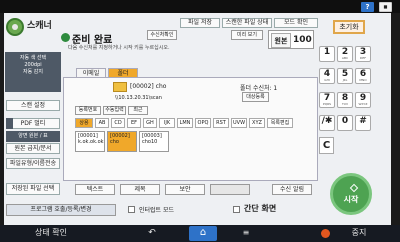  Describe the element at coordinates (255, 97) in the screenshot. I see `register-destination-button: 대상등록` at that location.